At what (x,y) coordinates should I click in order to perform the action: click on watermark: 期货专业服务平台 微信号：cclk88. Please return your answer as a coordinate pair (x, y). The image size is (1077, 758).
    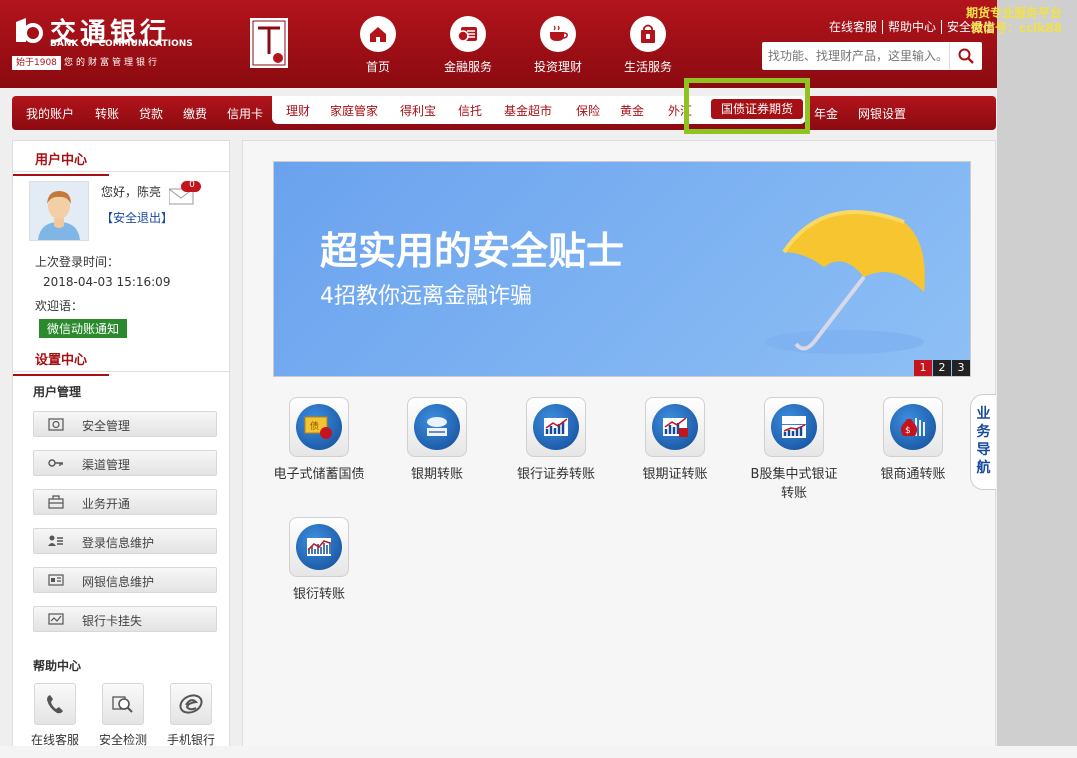
    Looking at the image, I should click on (1014, 21).